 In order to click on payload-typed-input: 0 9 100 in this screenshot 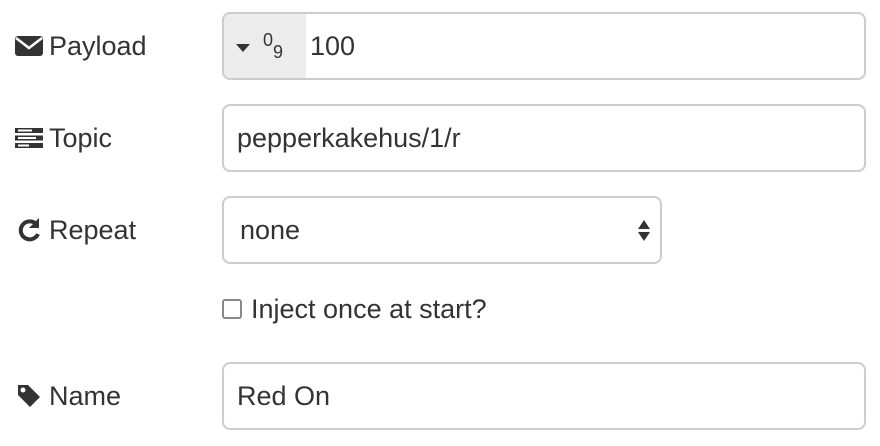, I will do `click(544, 46)`.